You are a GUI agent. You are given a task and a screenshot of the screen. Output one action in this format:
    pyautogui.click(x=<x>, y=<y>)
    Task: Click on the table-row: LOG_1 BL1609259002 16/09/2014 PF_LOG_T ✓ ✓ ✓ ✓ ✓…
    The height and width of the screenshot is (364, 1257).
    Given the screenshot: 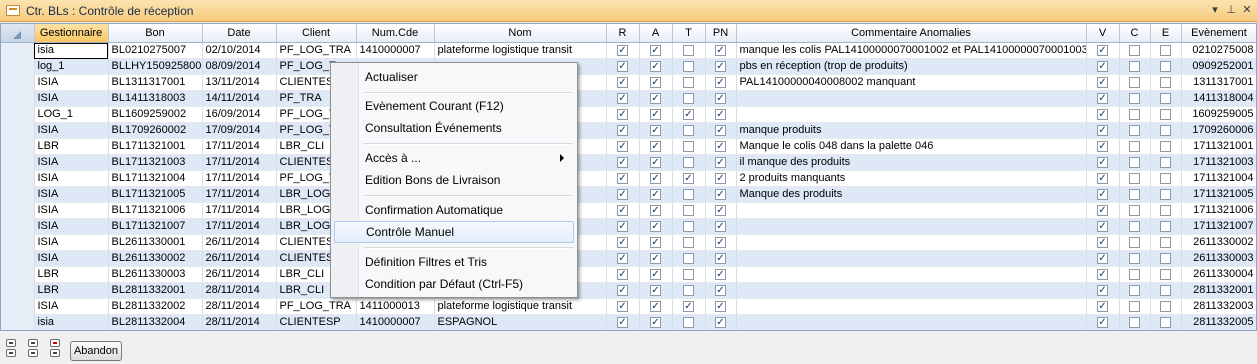 What is the action you would take?
    pyautogui.click(x=628, y=114)
    